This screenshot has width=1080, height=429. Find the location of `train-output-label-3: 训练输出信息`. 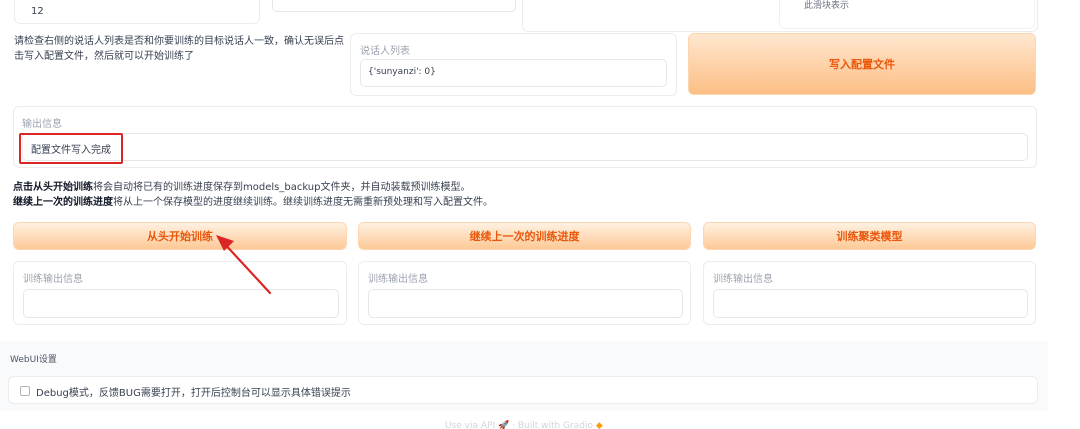

train-output-label-3: 训练输出信息 is located at coordinates (743, 279).